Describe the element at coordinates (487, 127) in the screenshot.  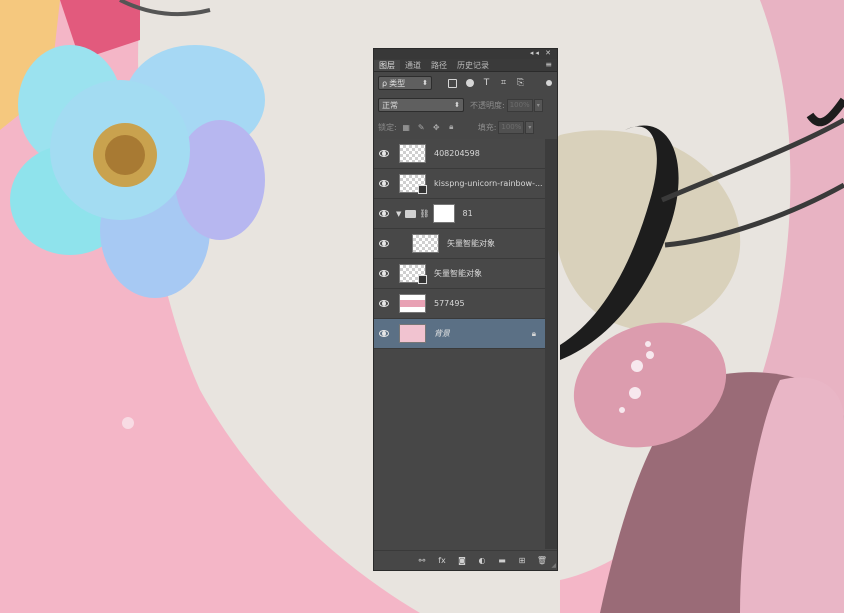
I see `fill-label: 填充:` at that location.